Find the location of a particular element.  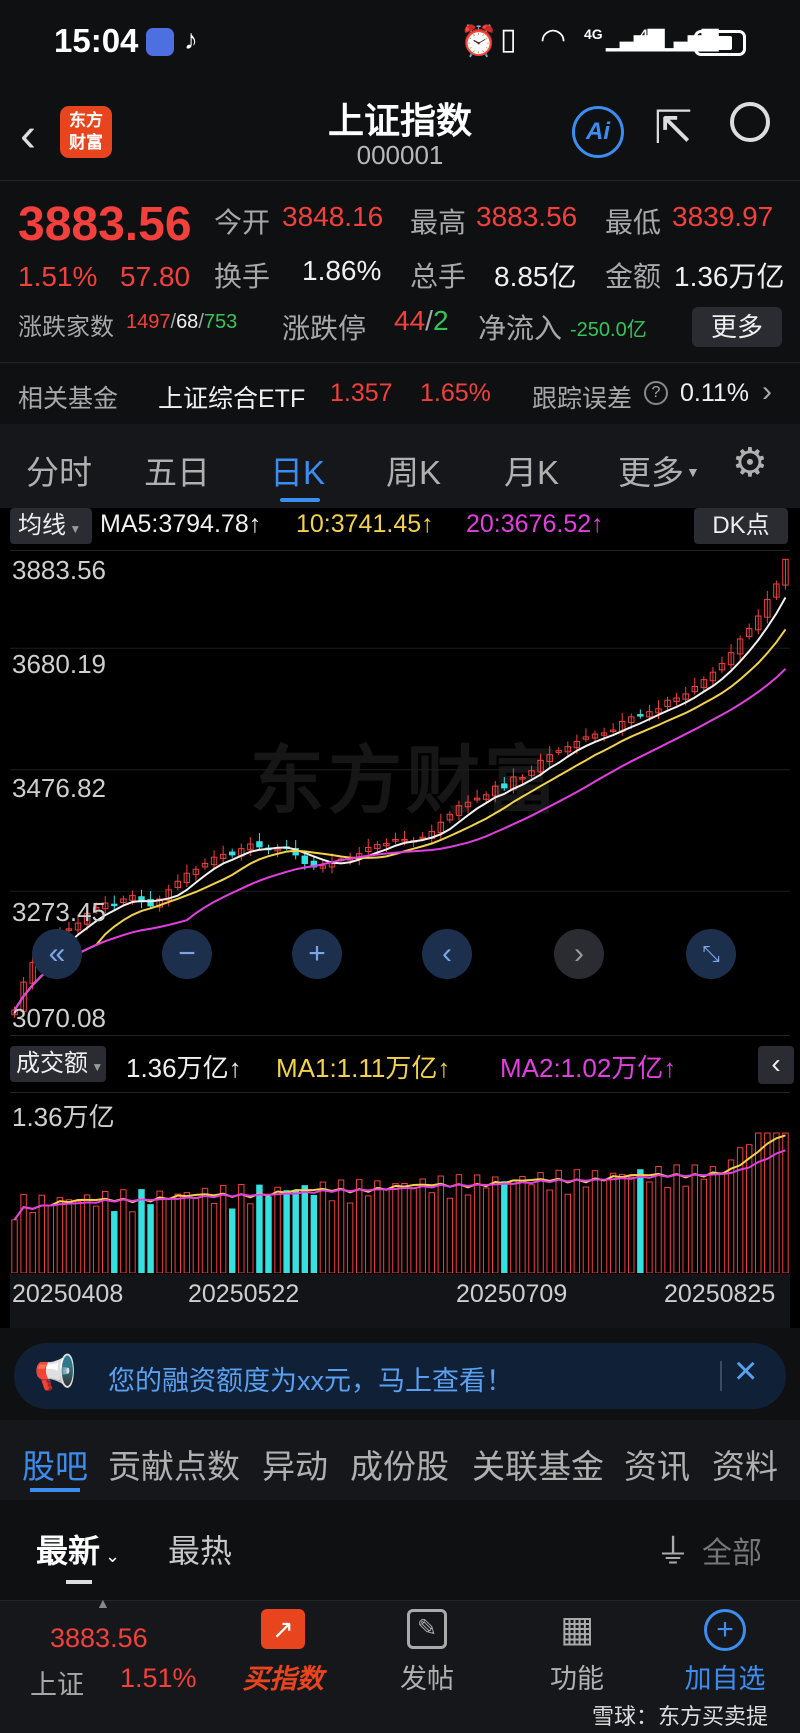

chevron-right-icon: › is located at coordinates (767, 391).